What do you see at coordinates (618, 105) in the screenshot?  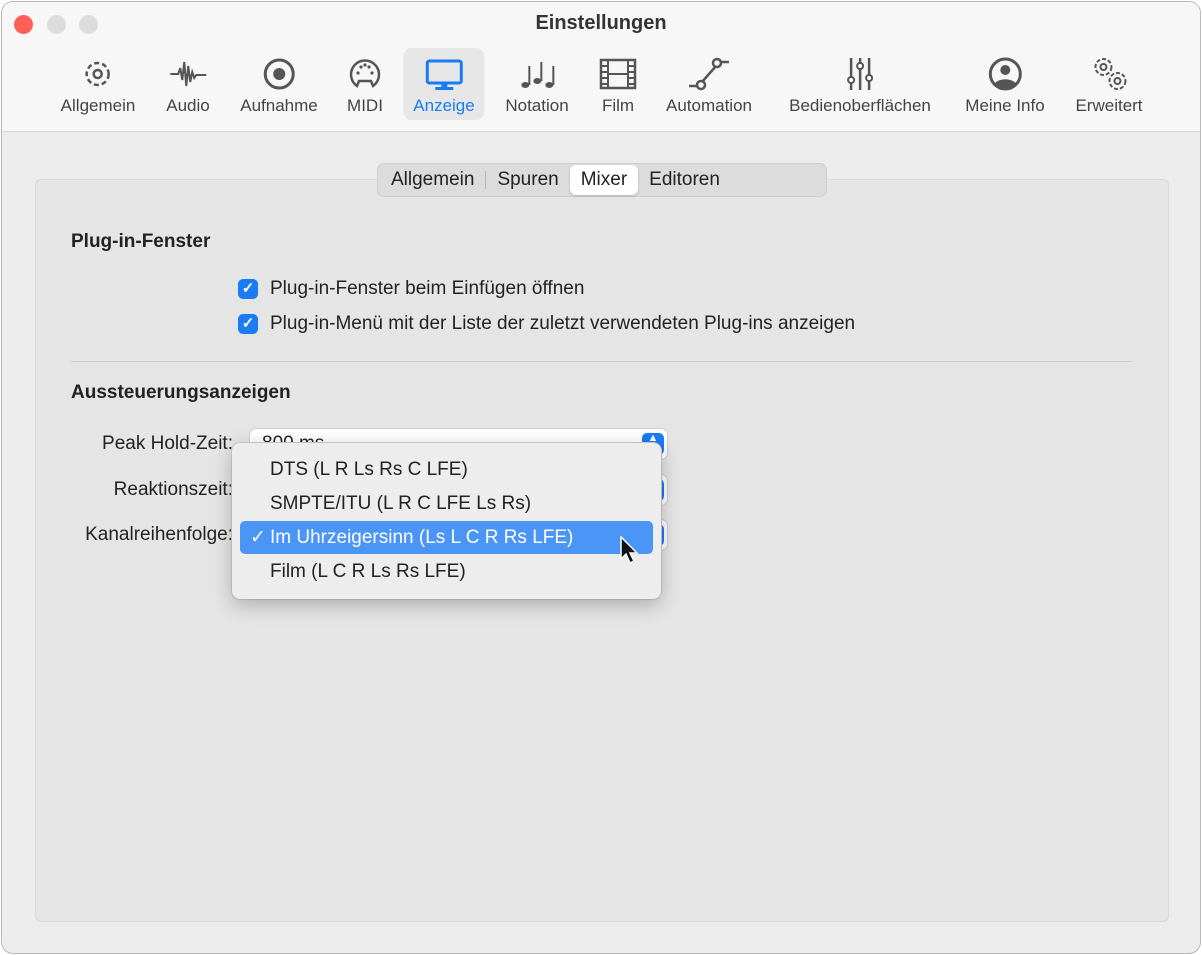 I see `toolbar-label: Film` at bounding box center [618, 105].